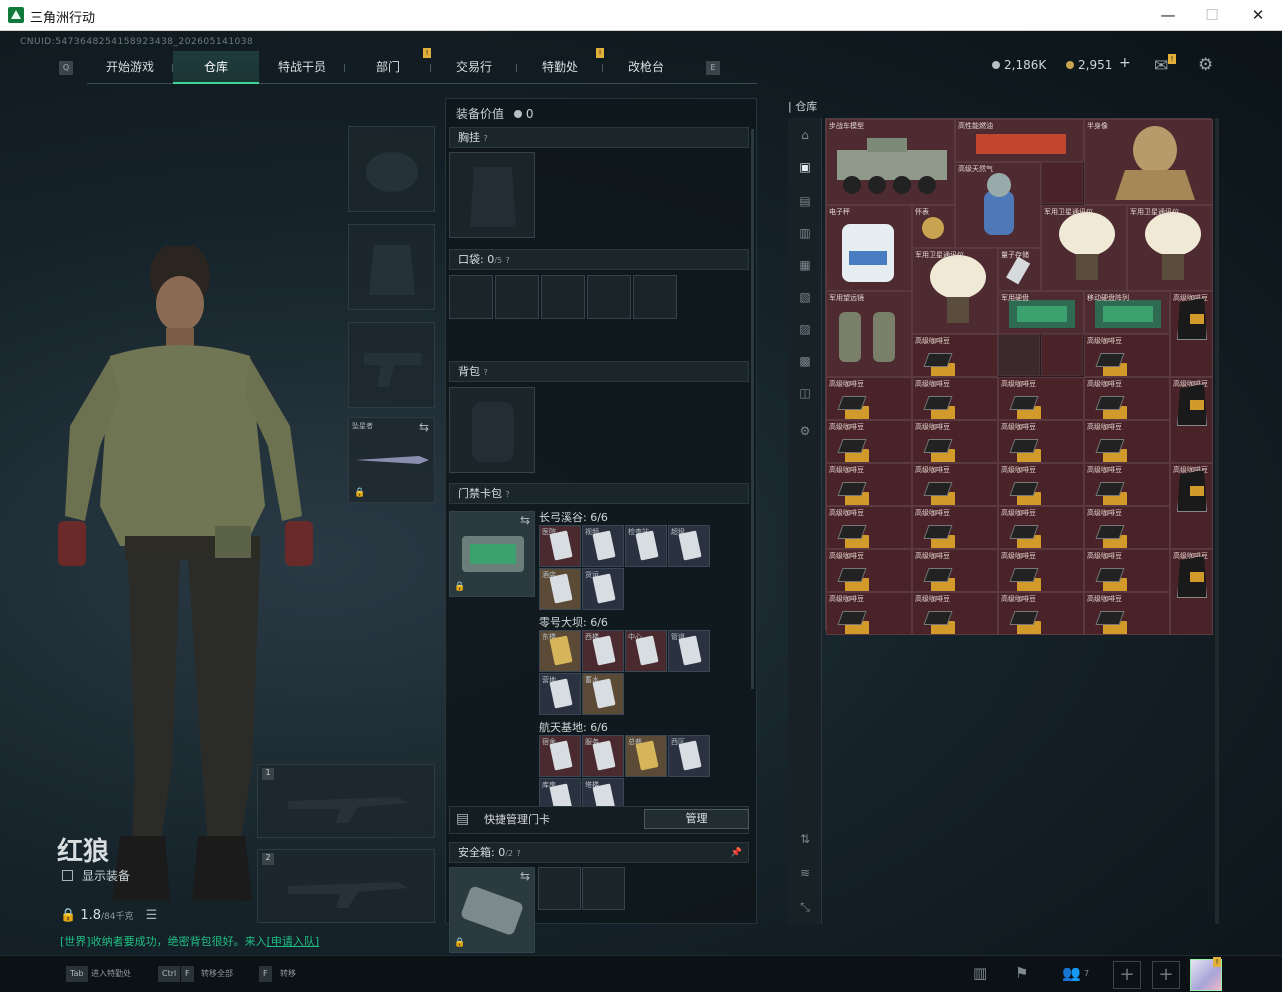  I want to click on storage-item: 量子存储, so click(1019, 269).